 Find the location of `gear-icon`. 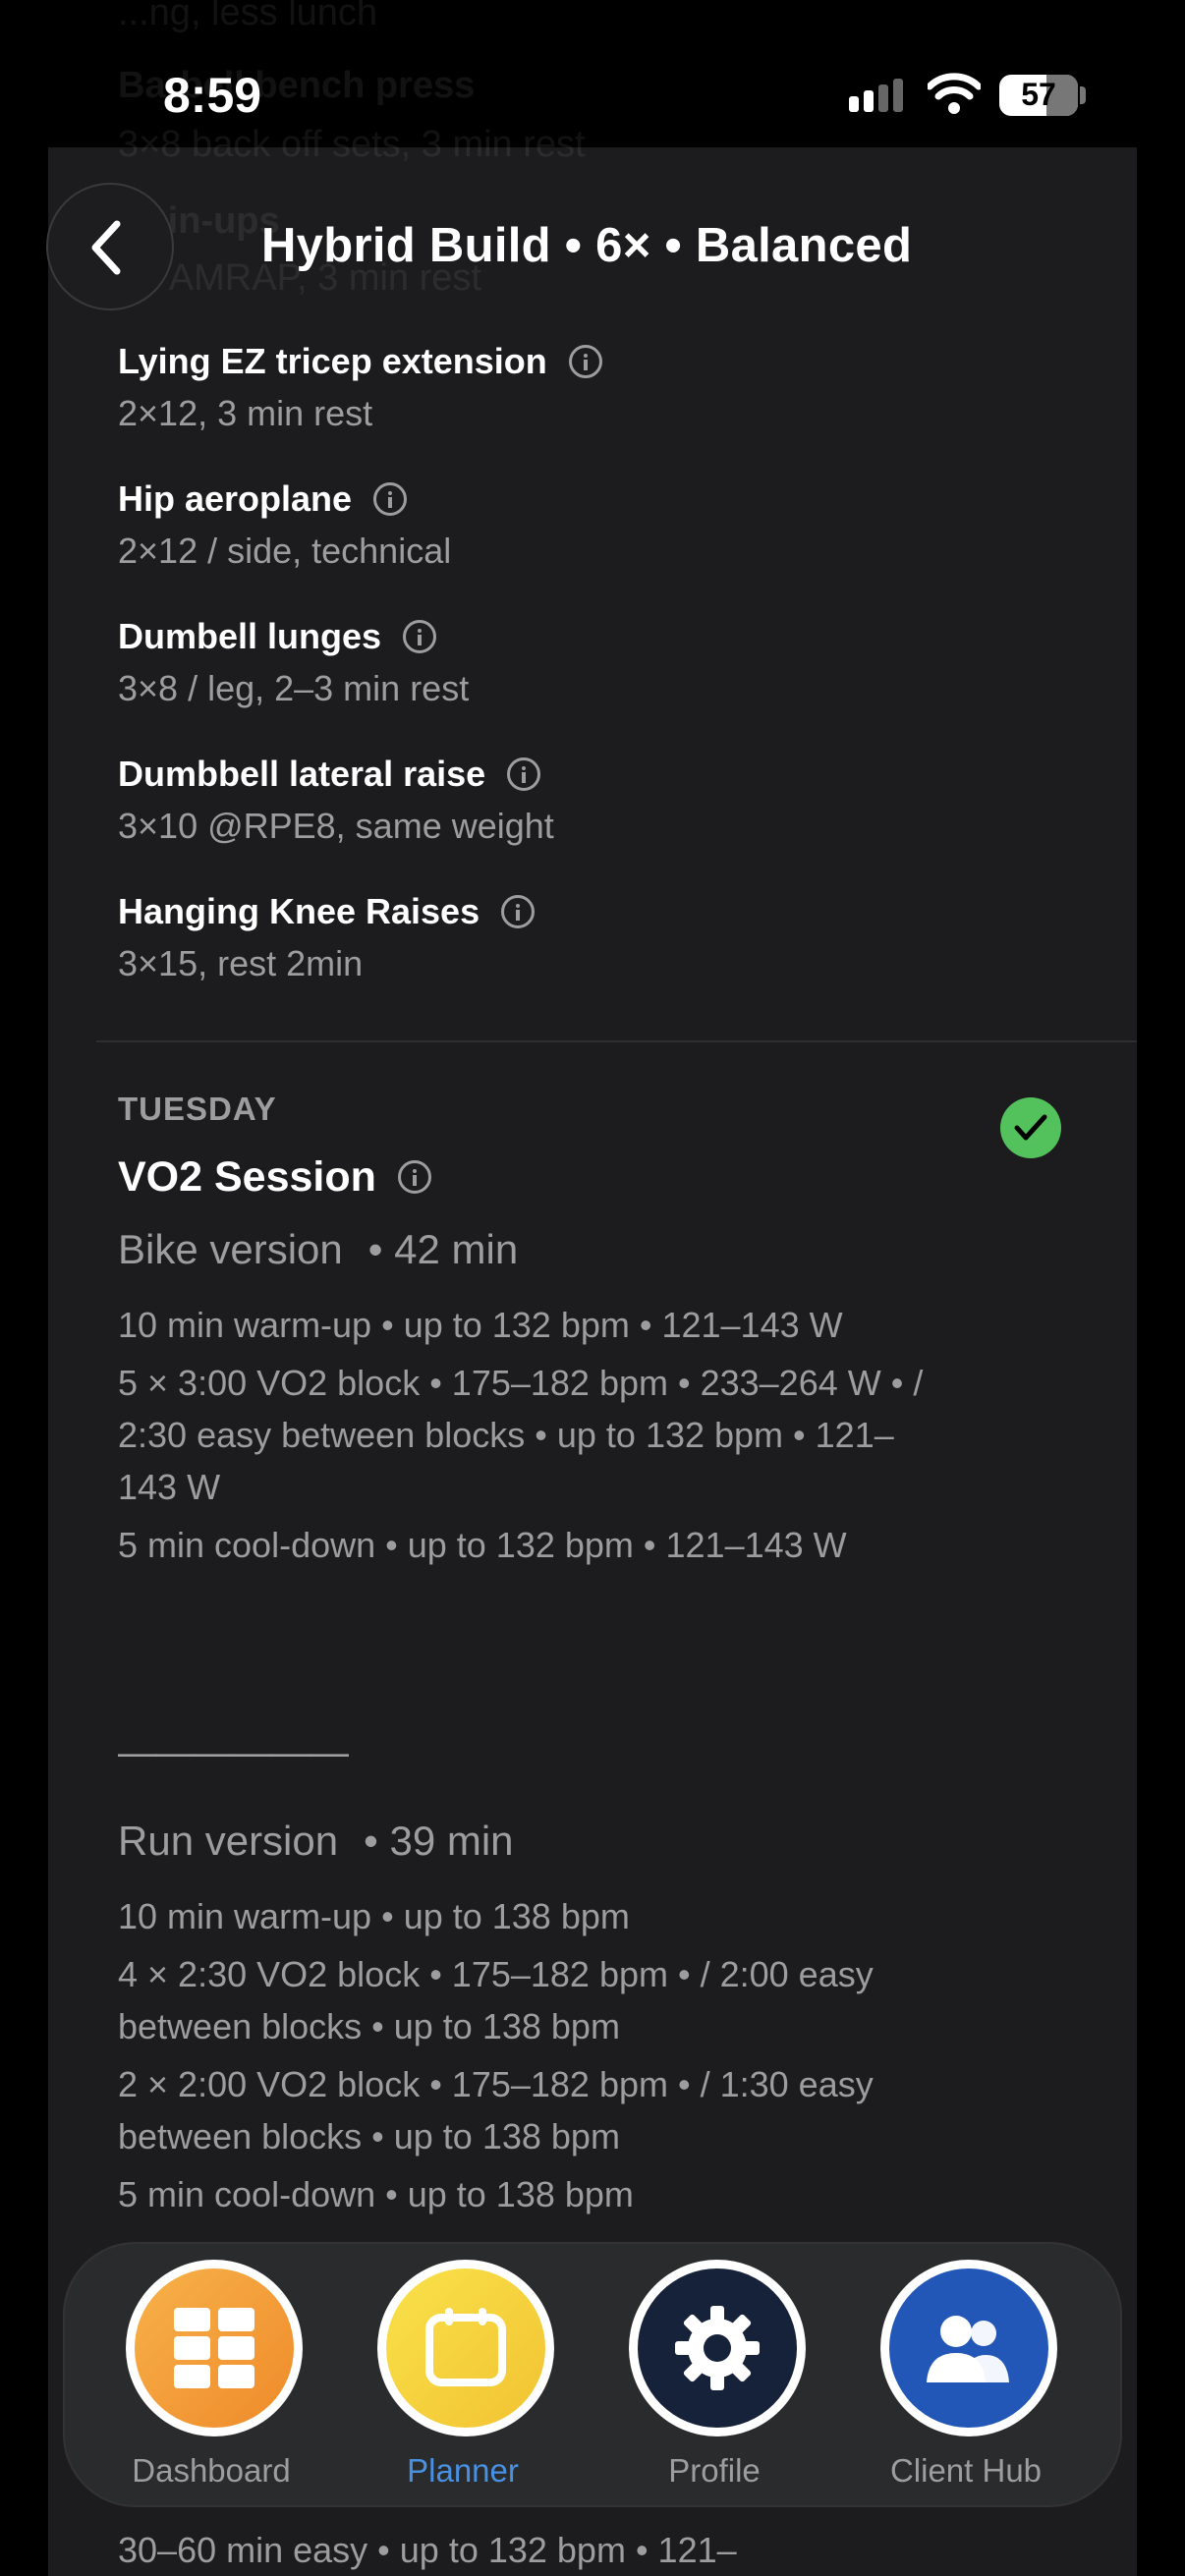

gear-icon is located at coordinates (718, 2348).